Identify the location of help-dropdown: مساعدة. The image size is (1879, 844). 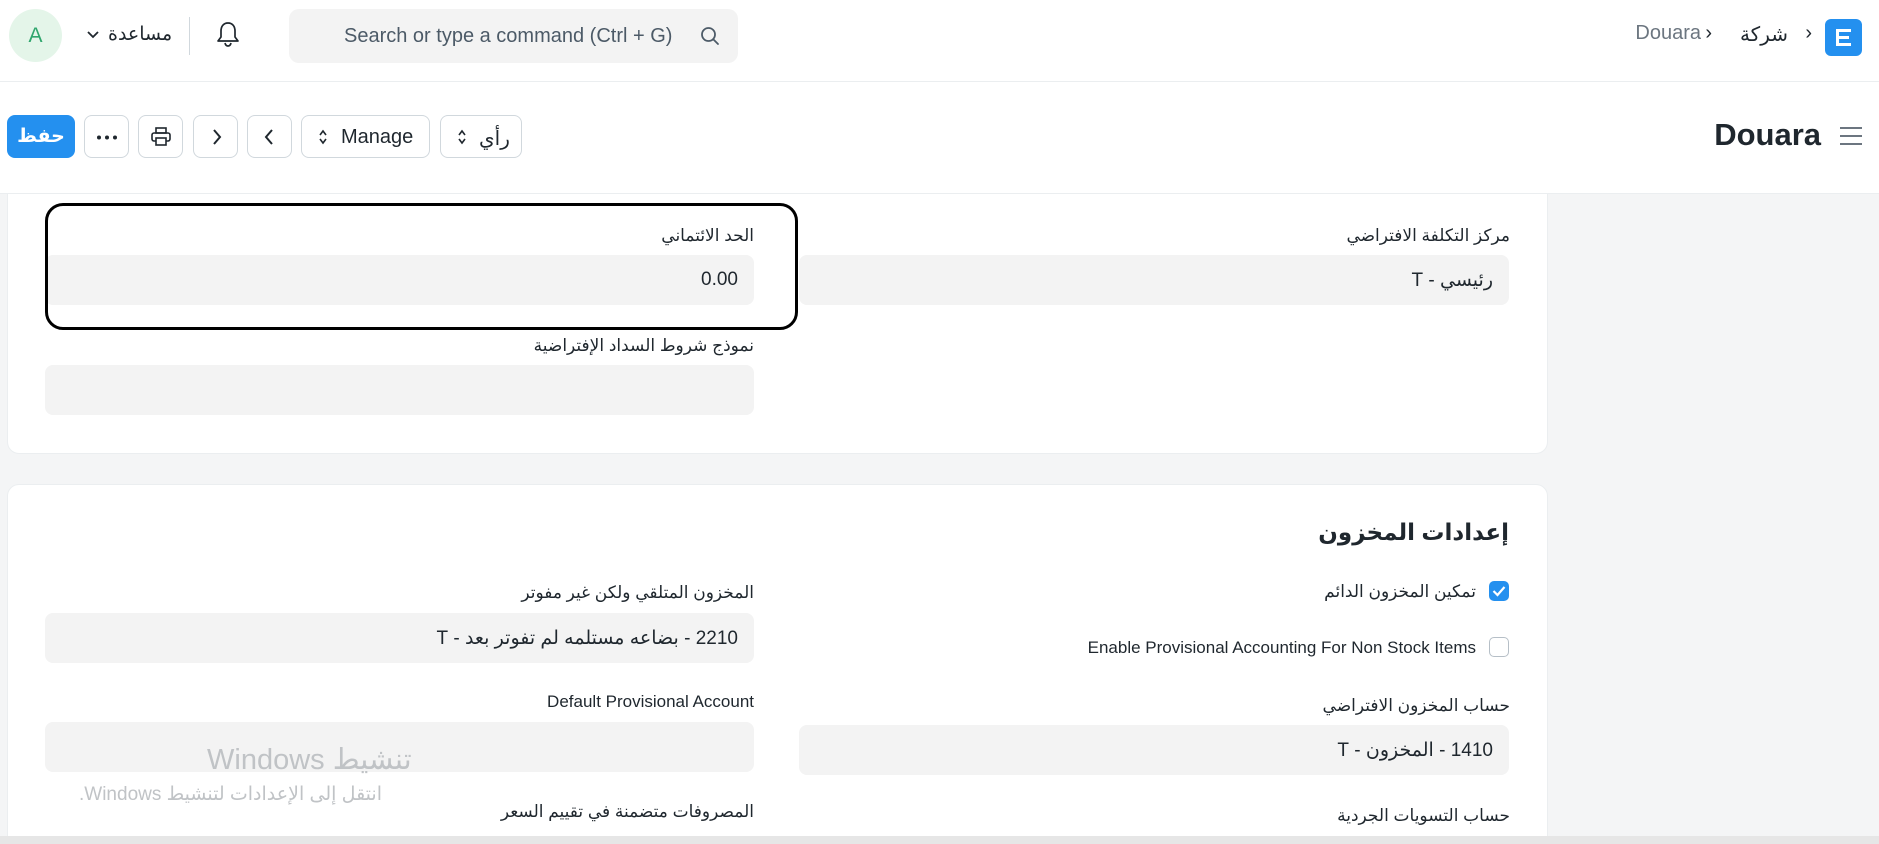
(140, 34).